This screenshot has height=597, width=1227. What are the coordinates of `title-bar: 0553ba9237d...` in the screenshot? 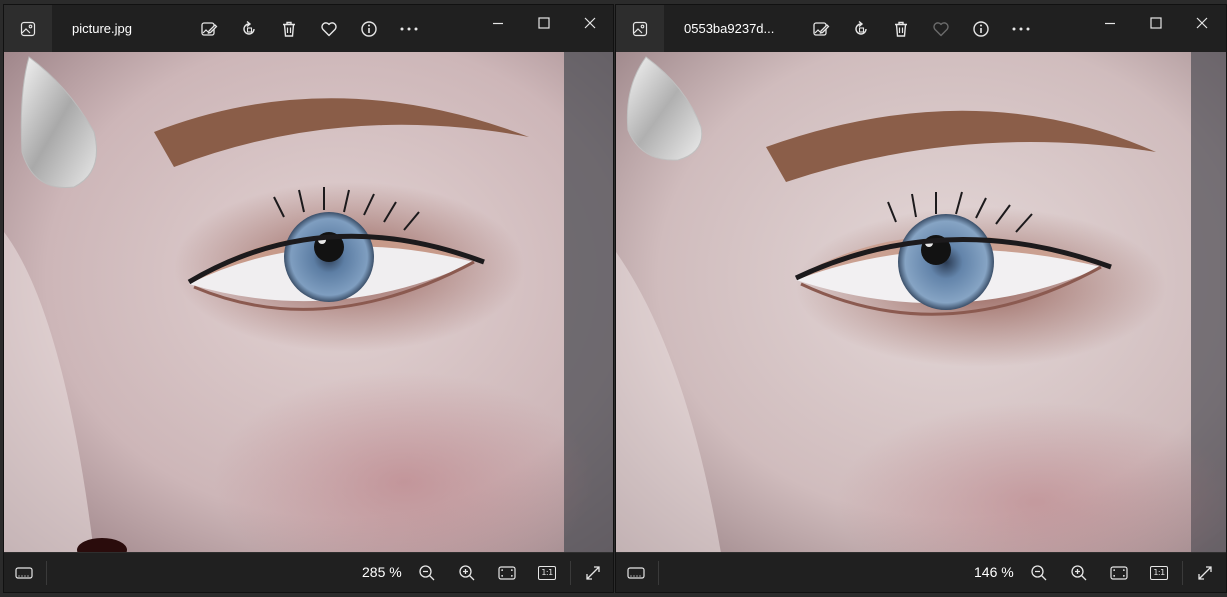 It's located at (921, 28).